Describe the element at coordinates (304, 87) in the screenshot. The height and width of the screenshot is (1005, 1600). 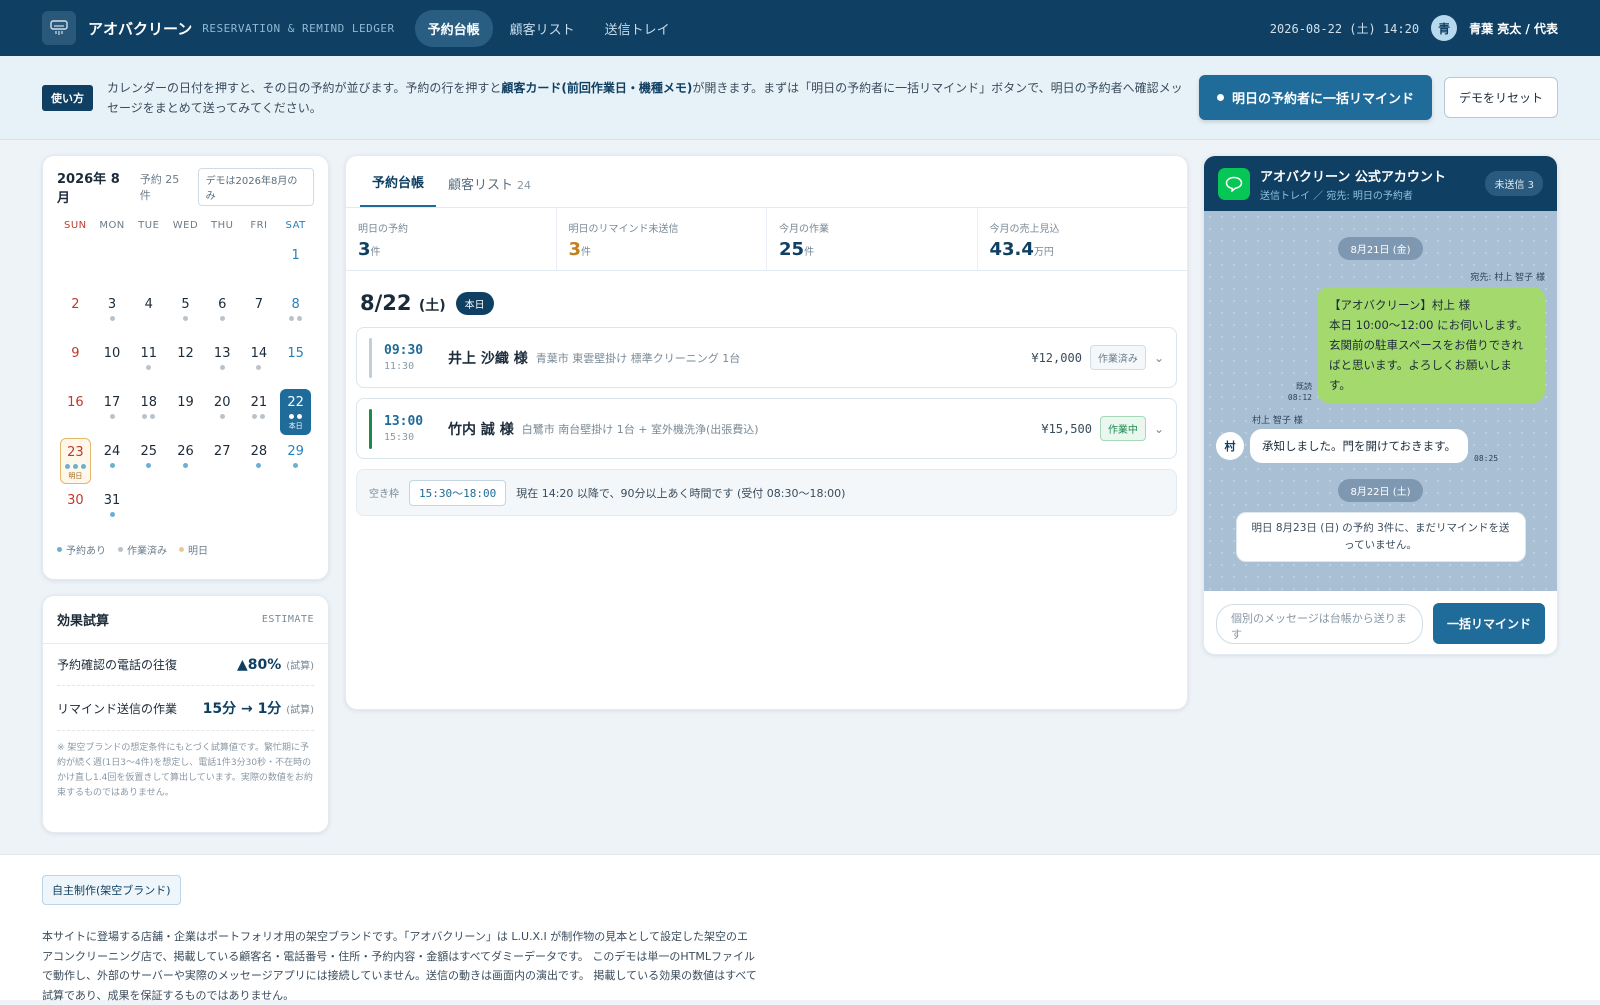
I see `usage-text-part1: カレンダーの日付を押すと、その日の予約が並びます。予約の行を押すと` at that location.